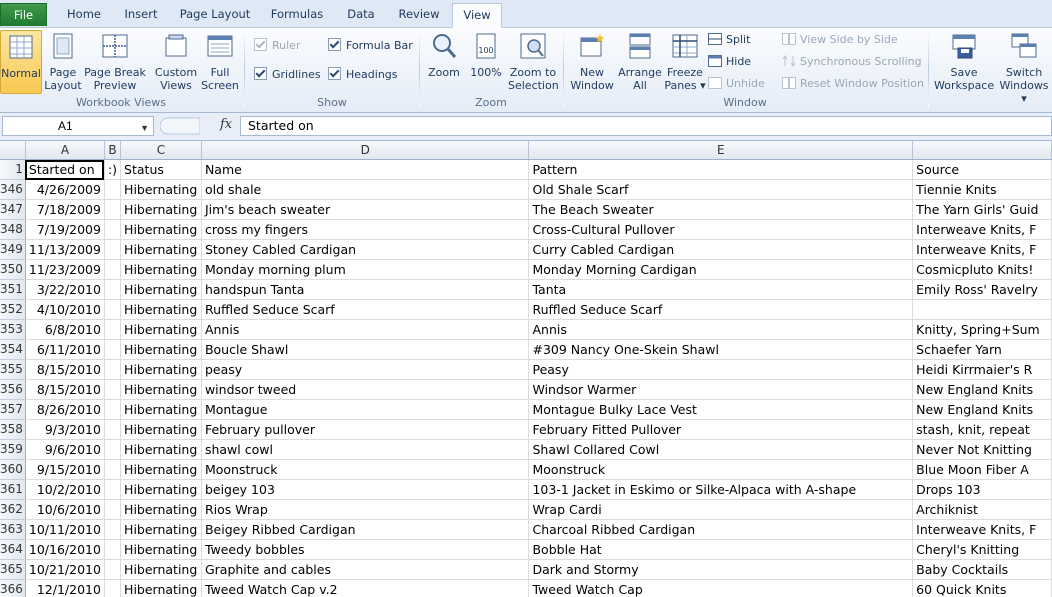  I want to click on cell-started-on: 9/3/2010, so click(65, 429).